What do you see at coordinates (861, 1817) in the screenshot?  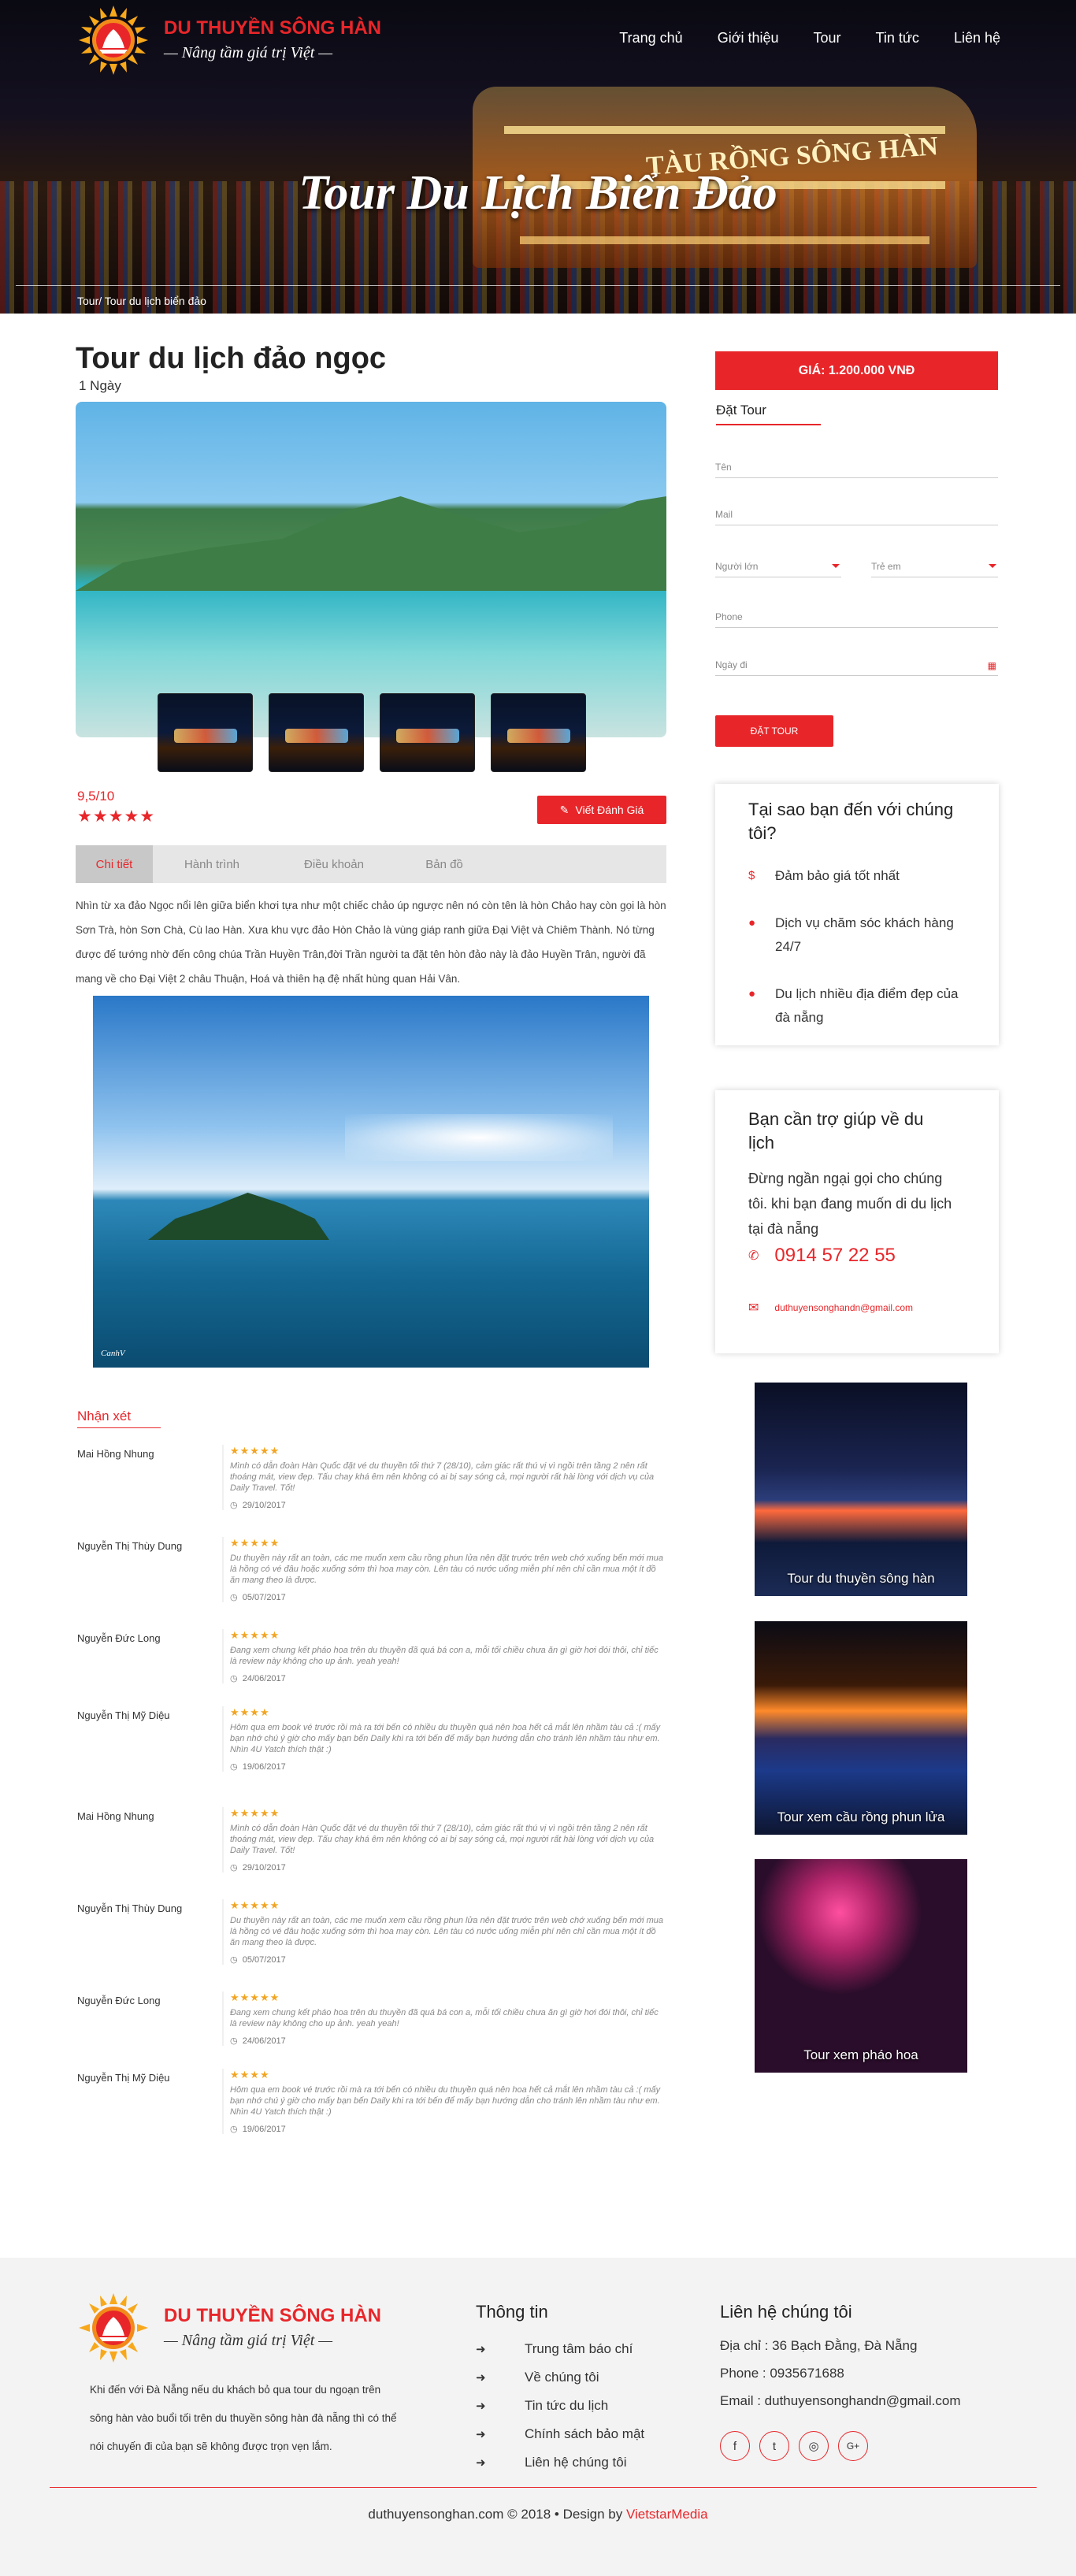 I see `promo-caption: Tour xem cầu rồng phun lửa` at bounding box center [861, 1817].